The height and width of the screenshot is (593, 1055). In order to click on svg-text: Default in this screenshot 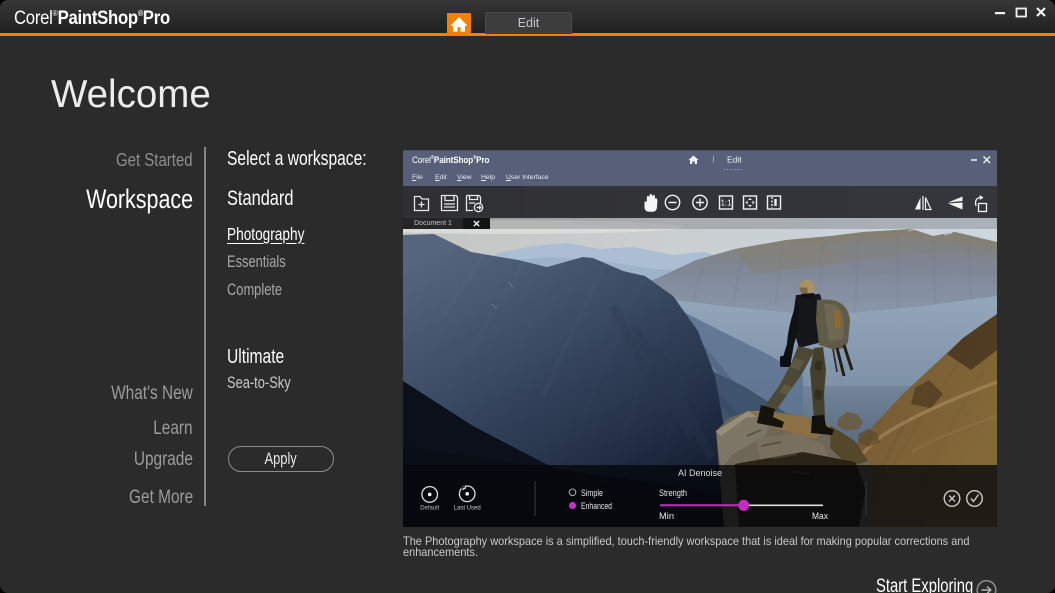, I will do `click(429, 509)`.